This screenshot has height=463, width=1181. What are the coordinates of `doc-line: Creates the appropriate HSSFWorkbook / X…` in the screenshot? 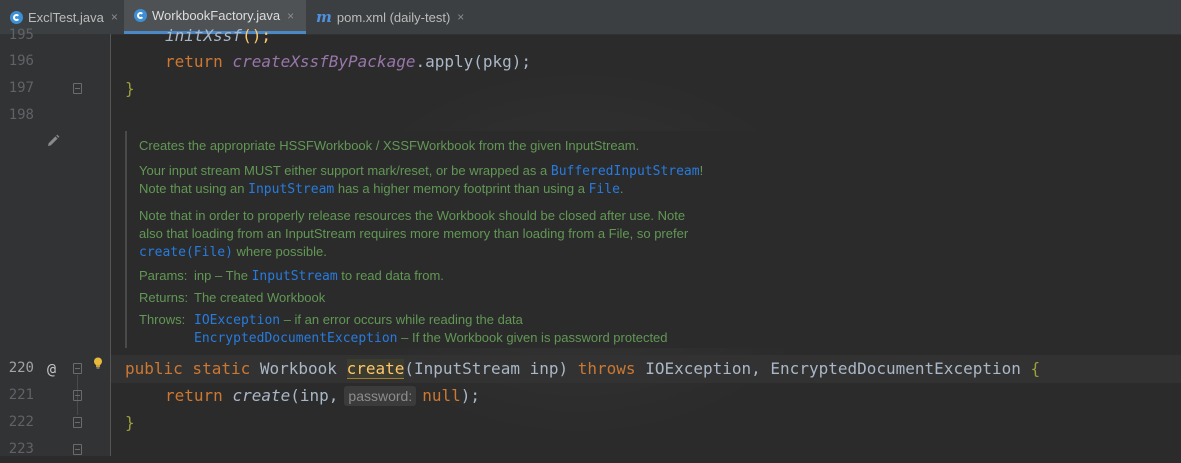 It's located at (389, 145).